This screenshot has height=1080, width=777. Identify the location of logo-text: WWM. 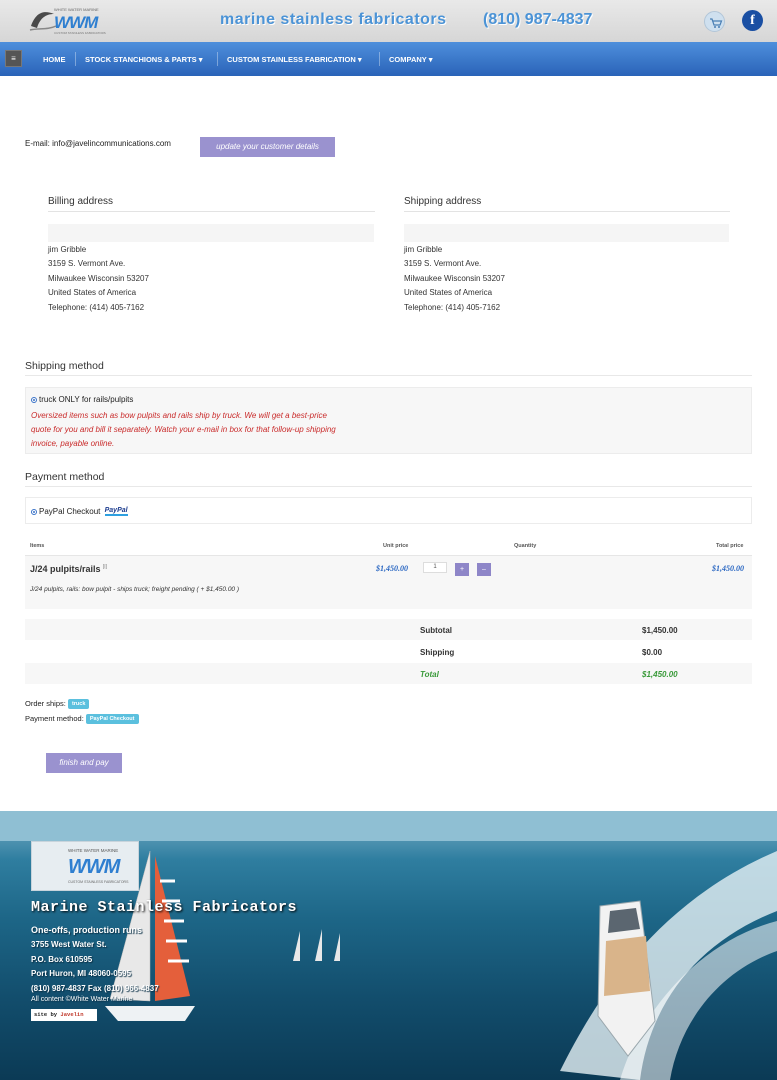
(76, 22).